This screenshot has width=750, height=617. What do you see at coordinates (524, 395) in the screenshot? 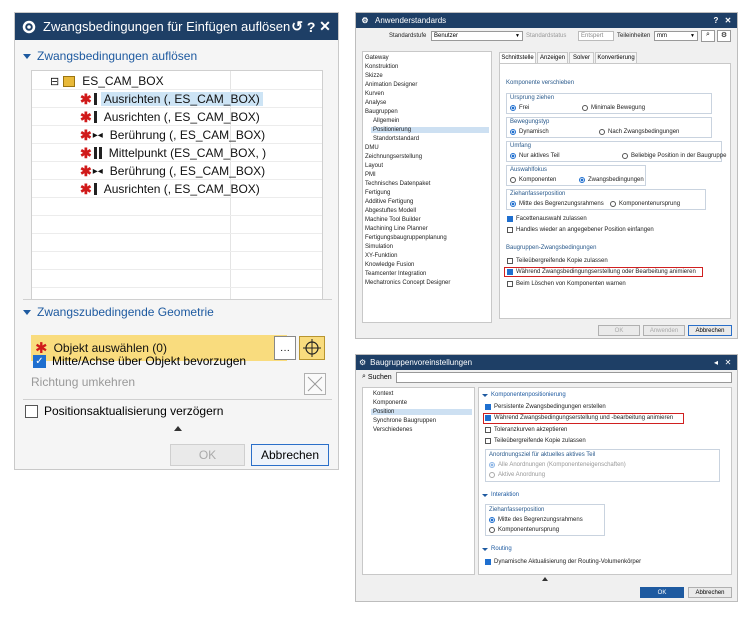
I see `section-positioning: Komponentenpositionierung` at bounding box center [524, 395].